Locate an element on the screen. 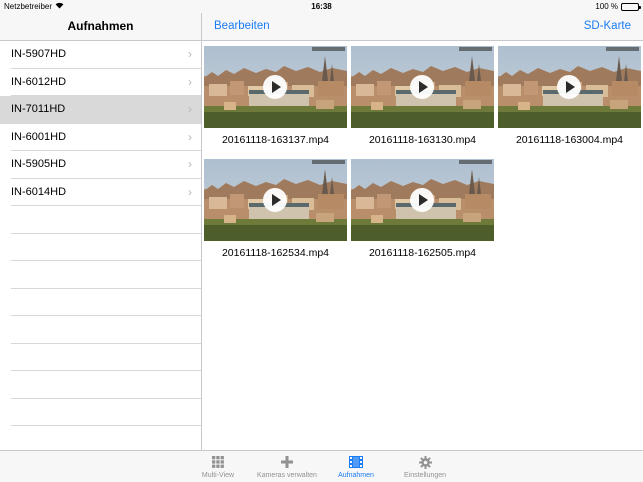 The height and width of the screenshot is (482, 643). recording-filename: 20161118-162505.mp4 is located at coordinates (422, 253).